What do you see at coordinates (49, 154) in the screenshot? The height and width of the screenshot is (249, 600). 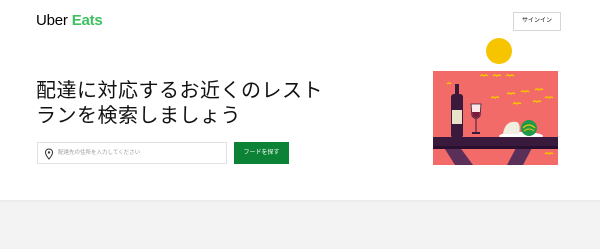 I see `map-pin-icon` at bounding box center [49, 154].